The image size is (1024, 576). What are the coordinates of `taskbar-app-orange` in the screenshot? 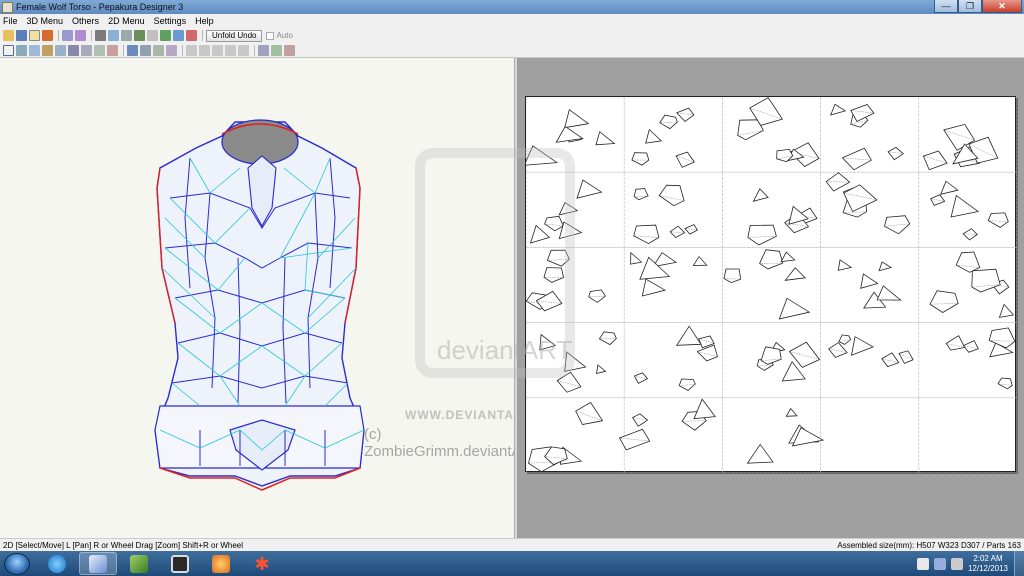 It's located at (221, 563).